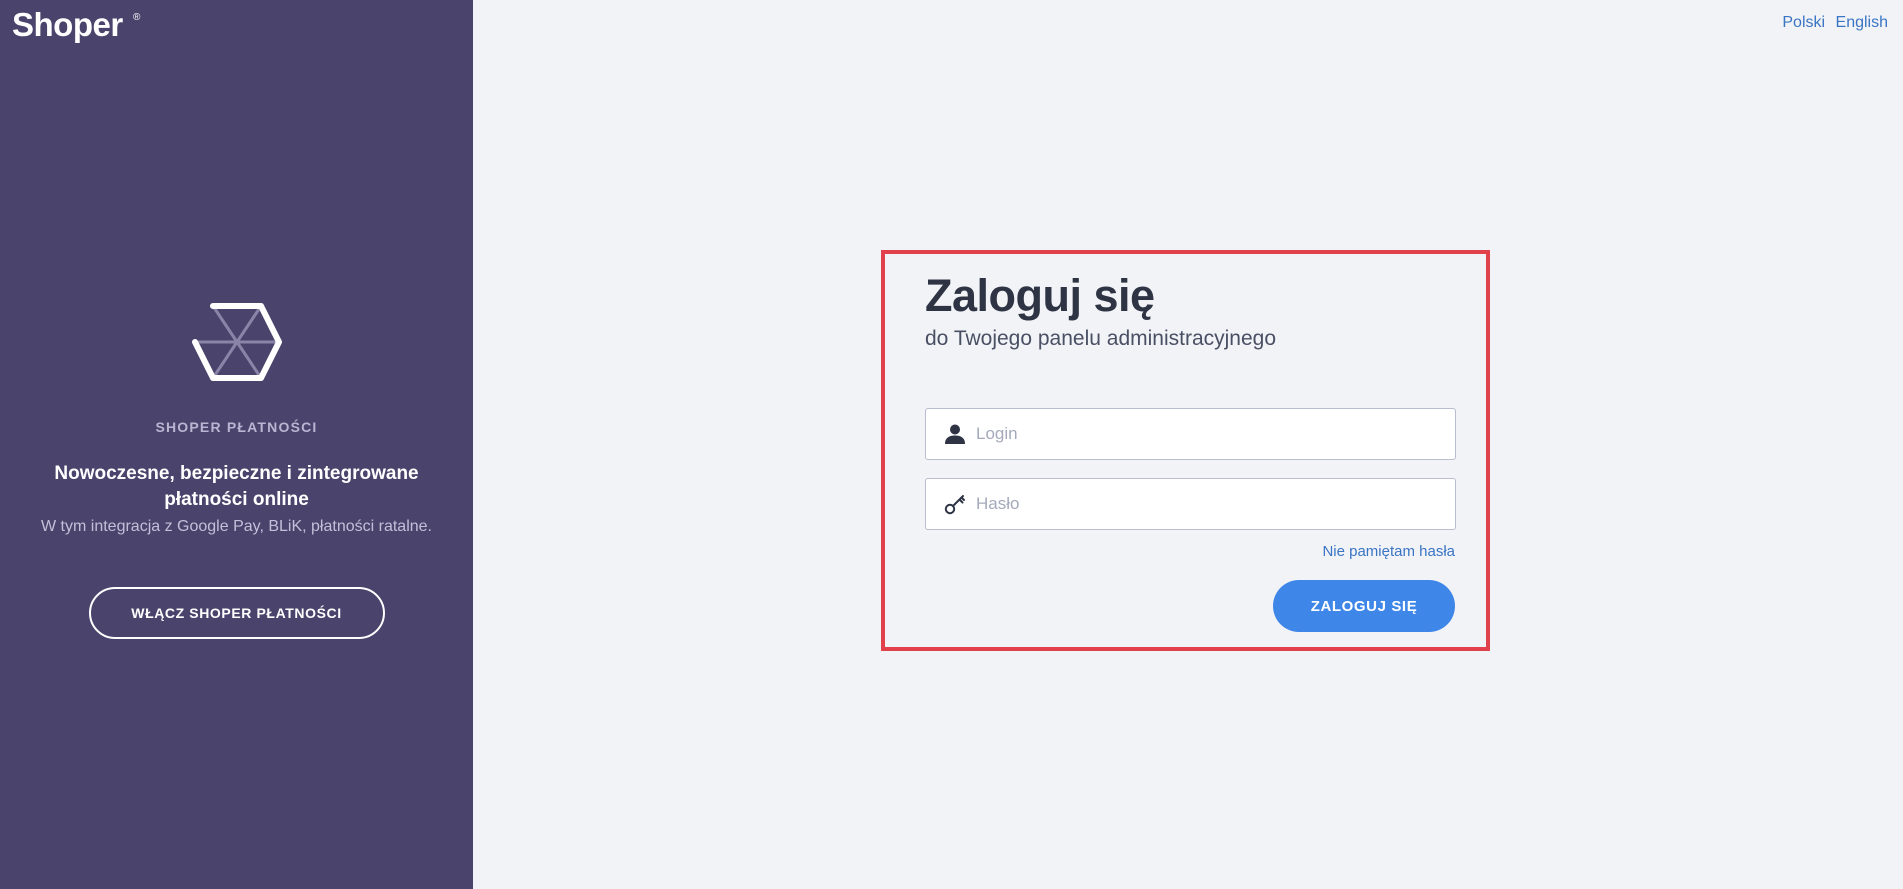 The image size is (1903, 889). What do you see at coordinates (1101, 338) in the screenshot?
I see `login-subtitle: do Twojego panelu administracyjnego` at bounding box center [1101, 338].